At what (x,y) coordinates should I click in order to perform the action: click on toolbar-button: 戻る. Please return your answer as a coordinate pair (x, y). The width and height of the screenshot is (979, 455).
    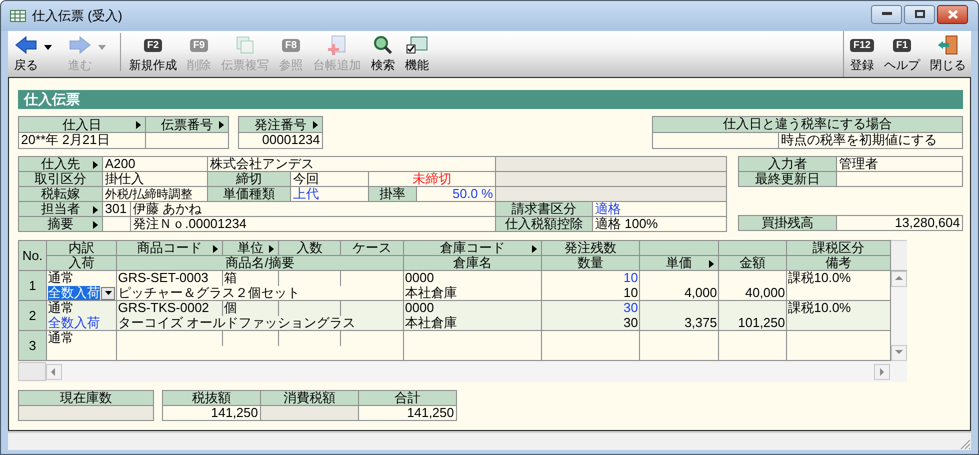
    Looking at the image, I should click on (26, 51).